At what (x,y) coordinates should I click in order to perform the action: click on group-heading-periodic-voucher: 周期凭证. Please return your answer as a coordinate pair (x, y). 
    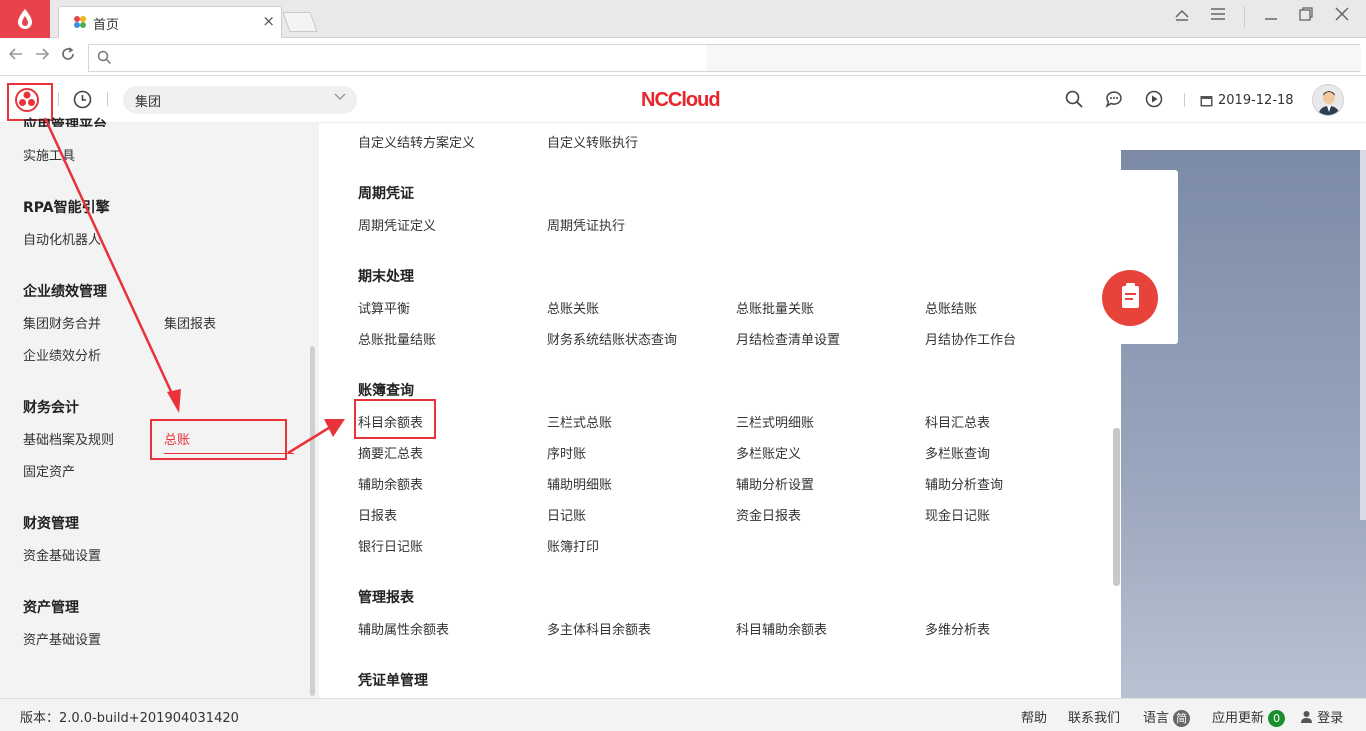
    Looking at the image, I should click on (386, 194).